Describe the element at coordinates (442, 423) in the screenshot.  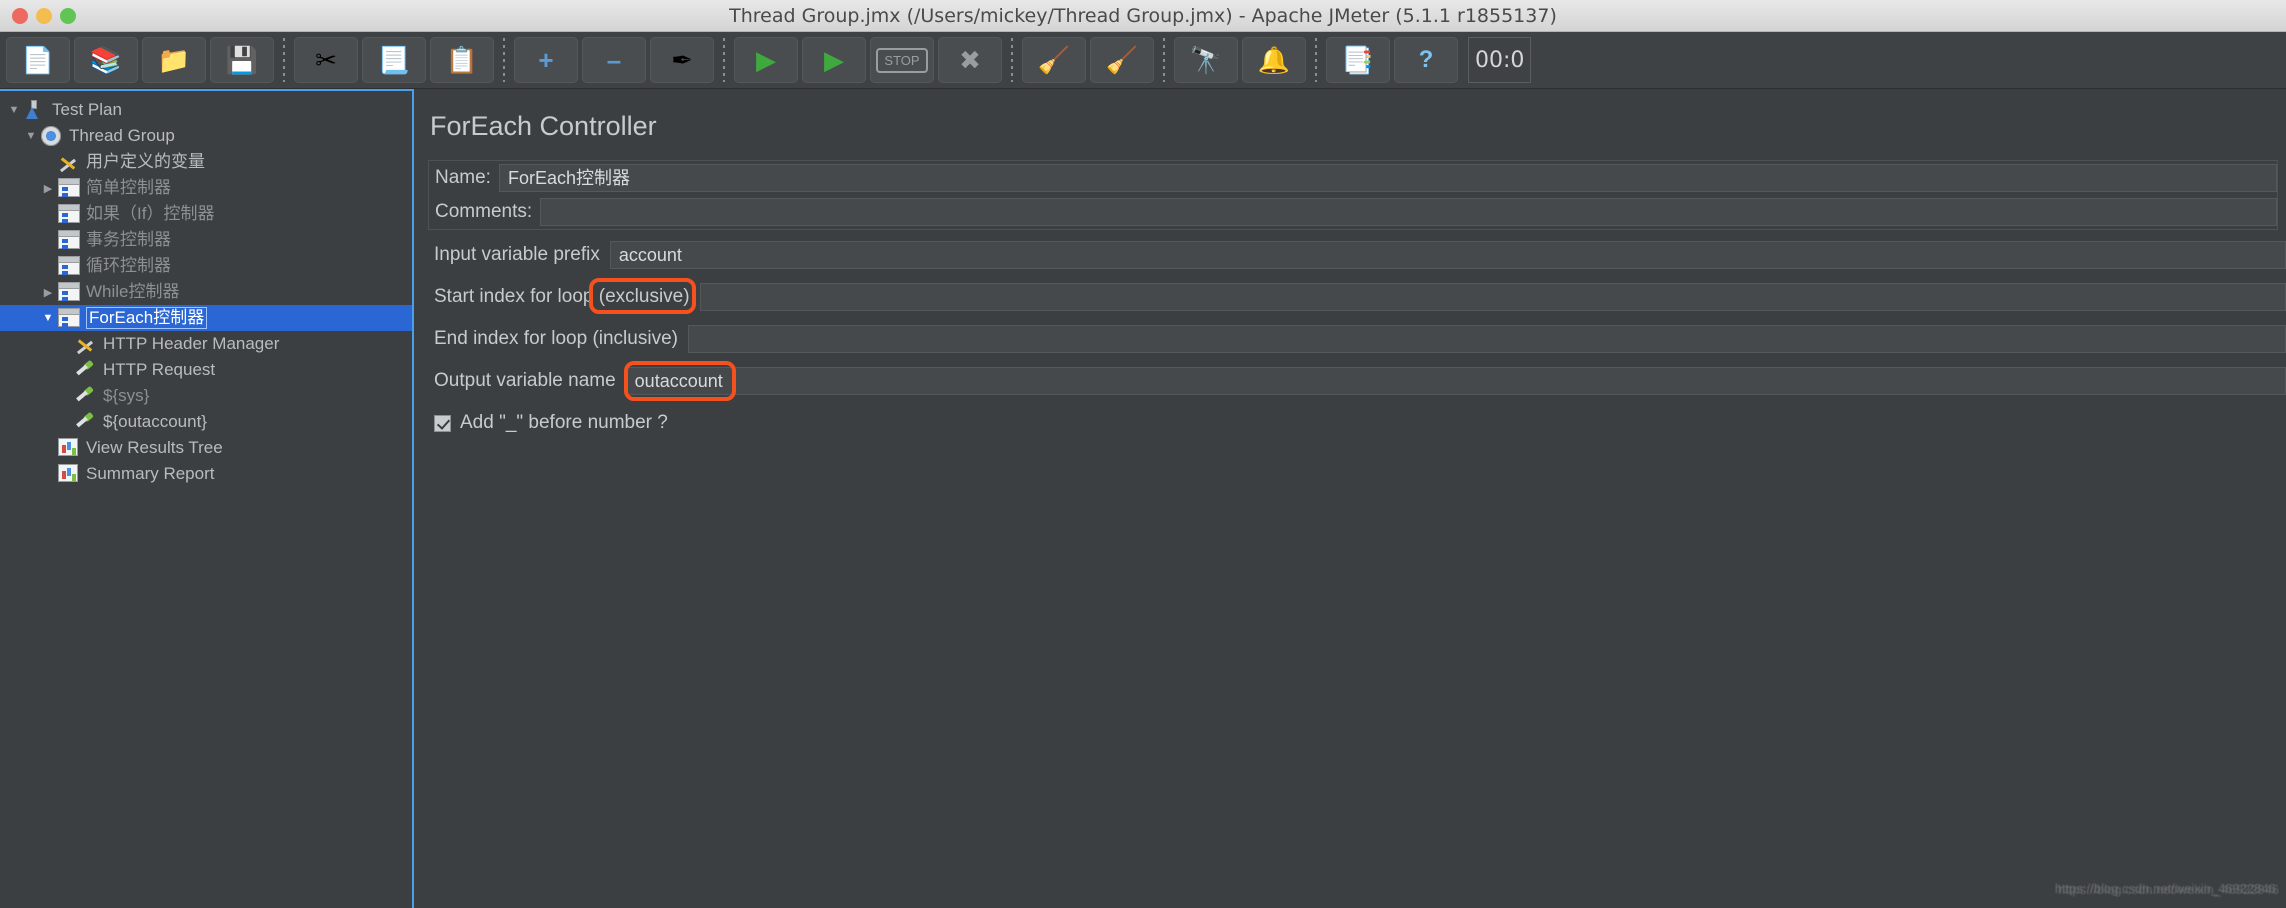
I see `add-underscore-checkbox` at that location.